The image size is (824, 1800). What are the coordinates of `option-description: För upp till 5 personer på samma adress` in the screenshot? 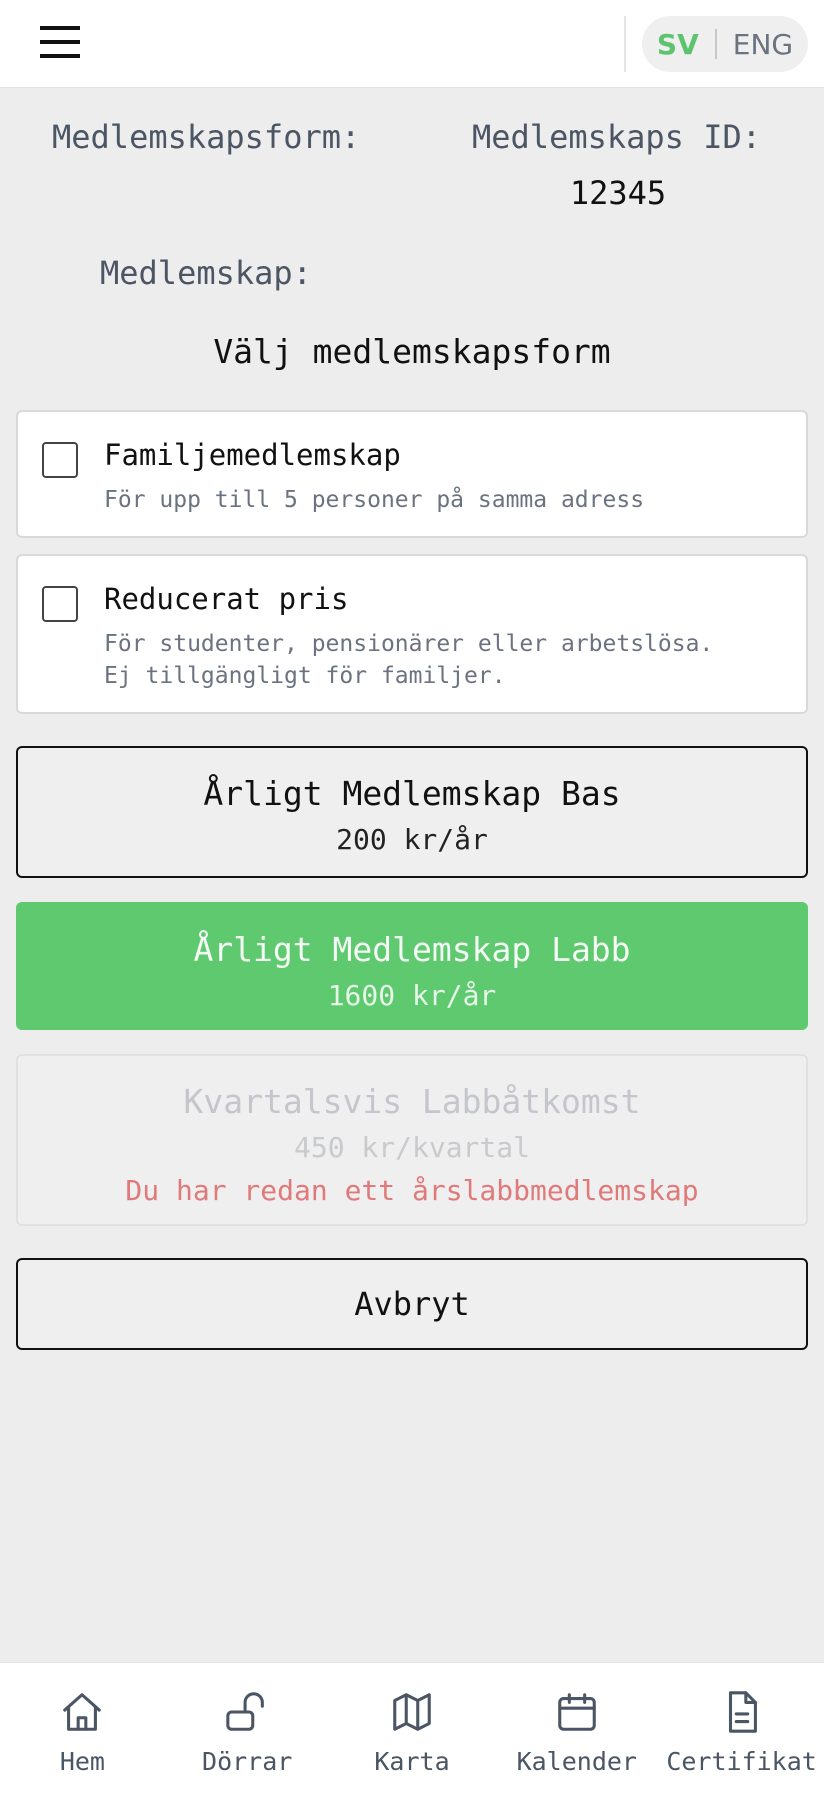 It's located at (374, 500).